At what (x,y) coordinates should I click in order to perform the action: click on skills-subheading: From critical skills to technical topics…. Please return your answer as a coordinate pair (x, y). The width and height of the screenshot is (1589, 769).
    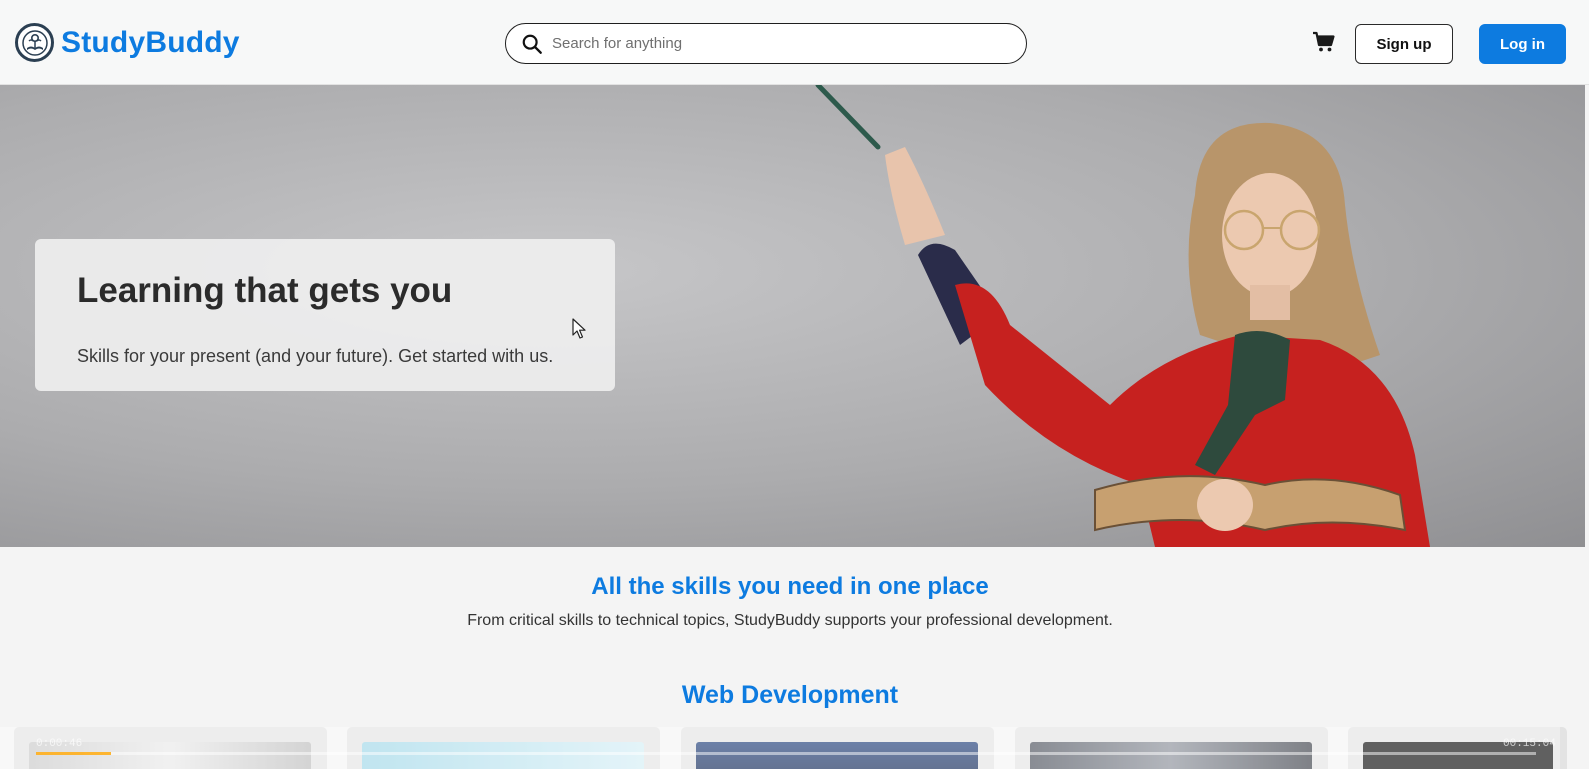
    Looking at the image, I should click on (790, 620).